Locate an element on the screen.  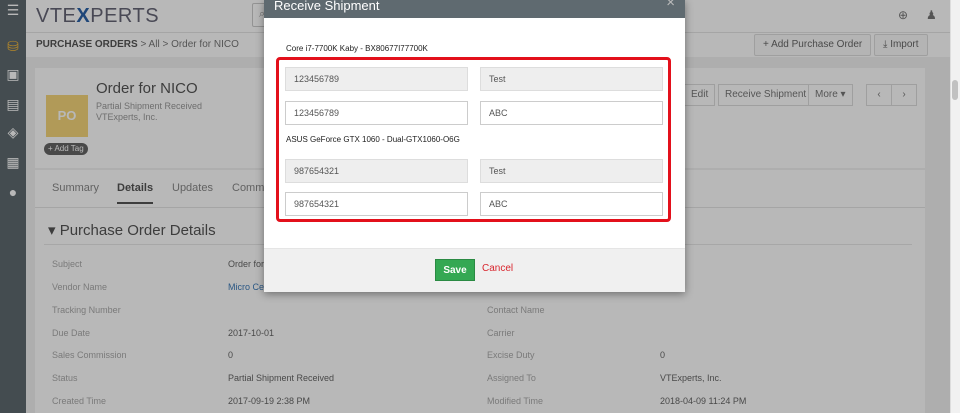
product-name: Core i7-7700K Kaby - BX80677I77700K is located at coordinates (357, 48).